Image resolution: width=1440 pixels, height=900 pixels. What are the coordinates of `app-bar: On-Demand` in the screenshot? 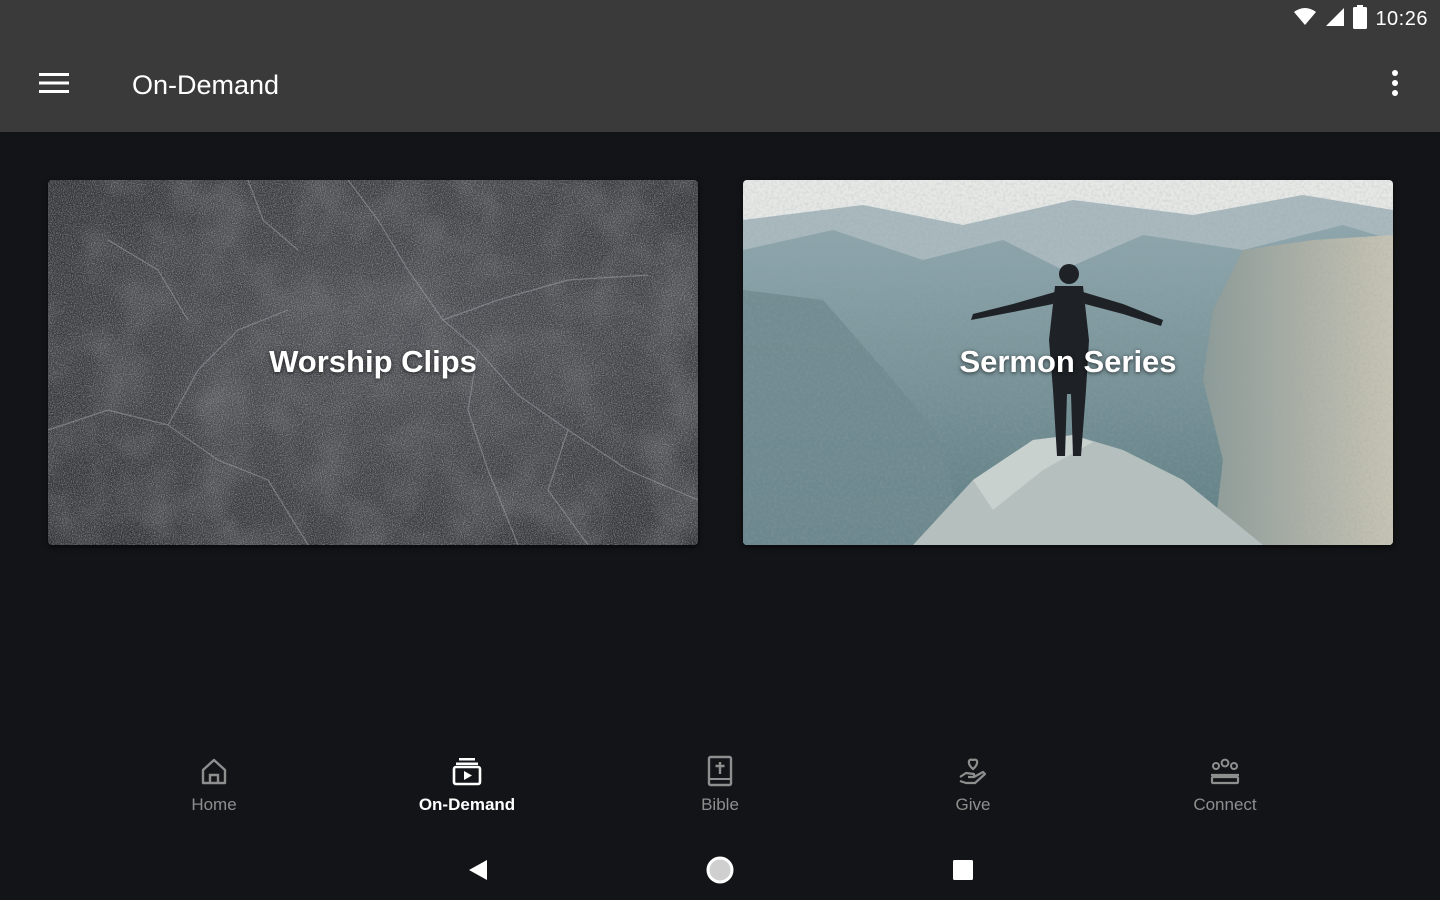 It's located at (720, 85).